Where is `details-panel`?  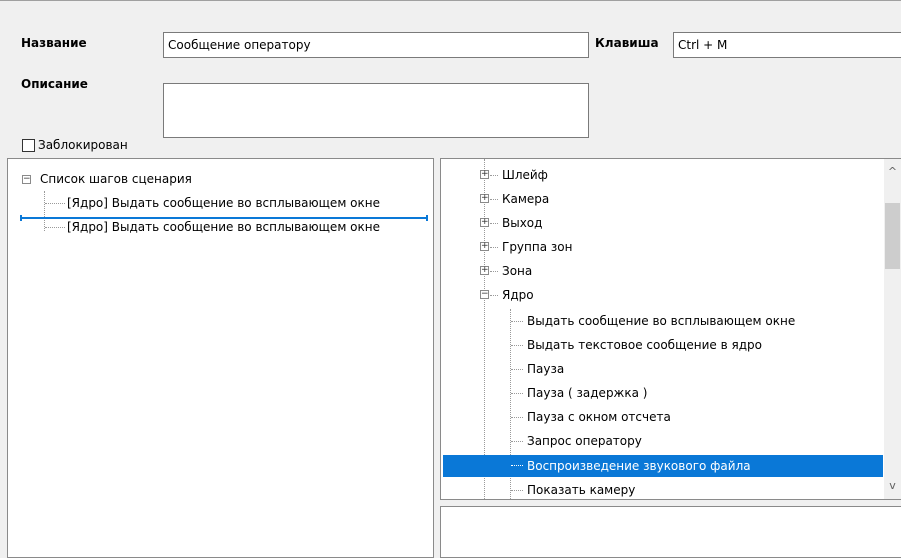
details-panel is located at coordinates (670, 532).